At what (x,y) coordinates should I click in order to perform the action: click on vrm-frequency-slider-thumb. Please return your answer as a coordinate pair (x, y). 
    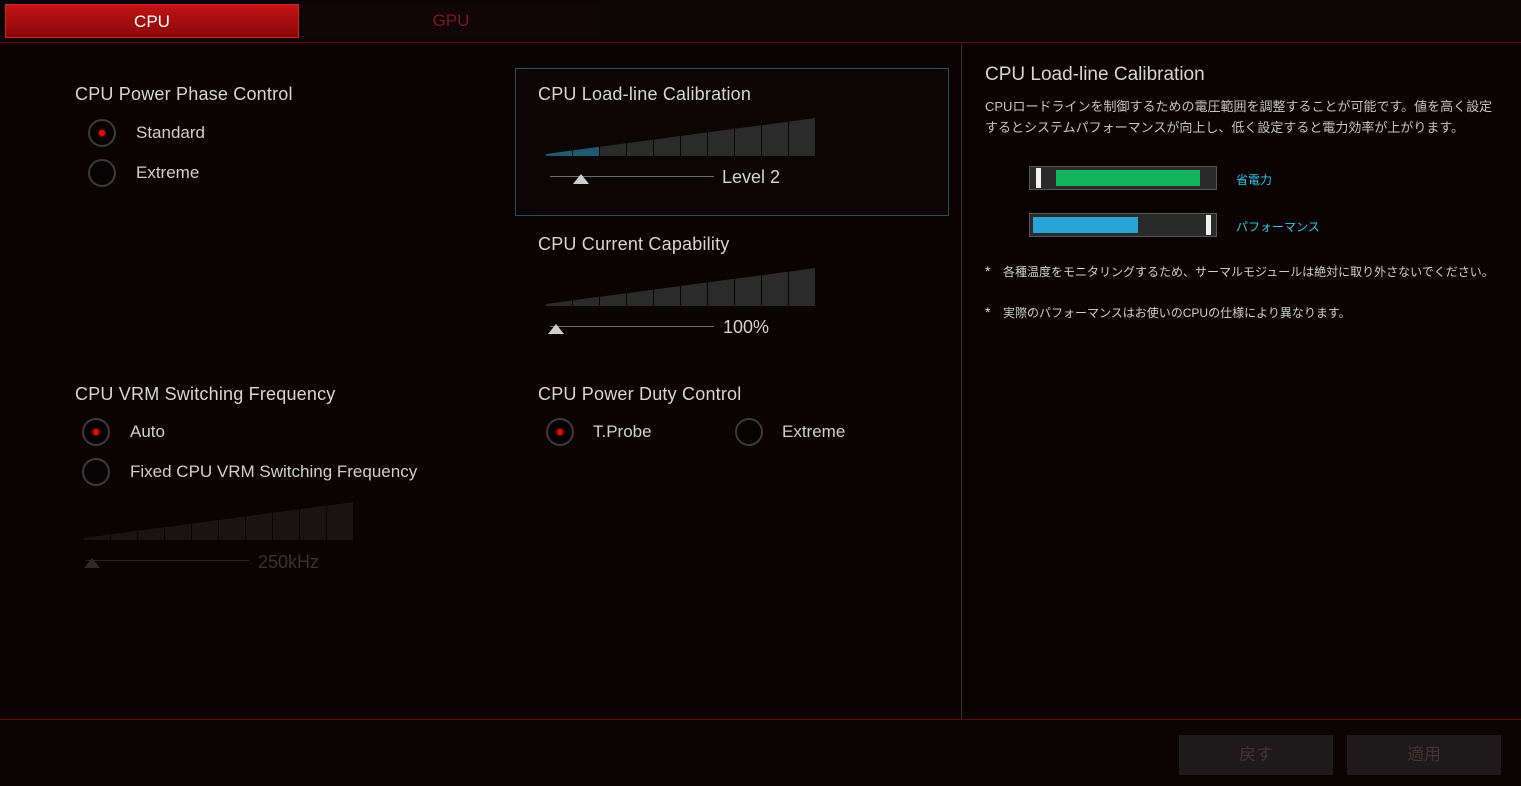
    Looking at the image, I should click on (92, 563).